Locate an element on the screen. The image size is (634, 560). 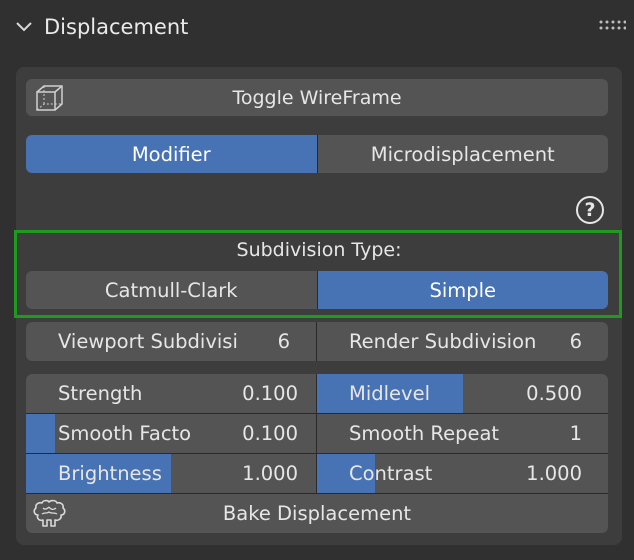
contrast-field: Contrast 1.000 is located at coordinates (462, 473).